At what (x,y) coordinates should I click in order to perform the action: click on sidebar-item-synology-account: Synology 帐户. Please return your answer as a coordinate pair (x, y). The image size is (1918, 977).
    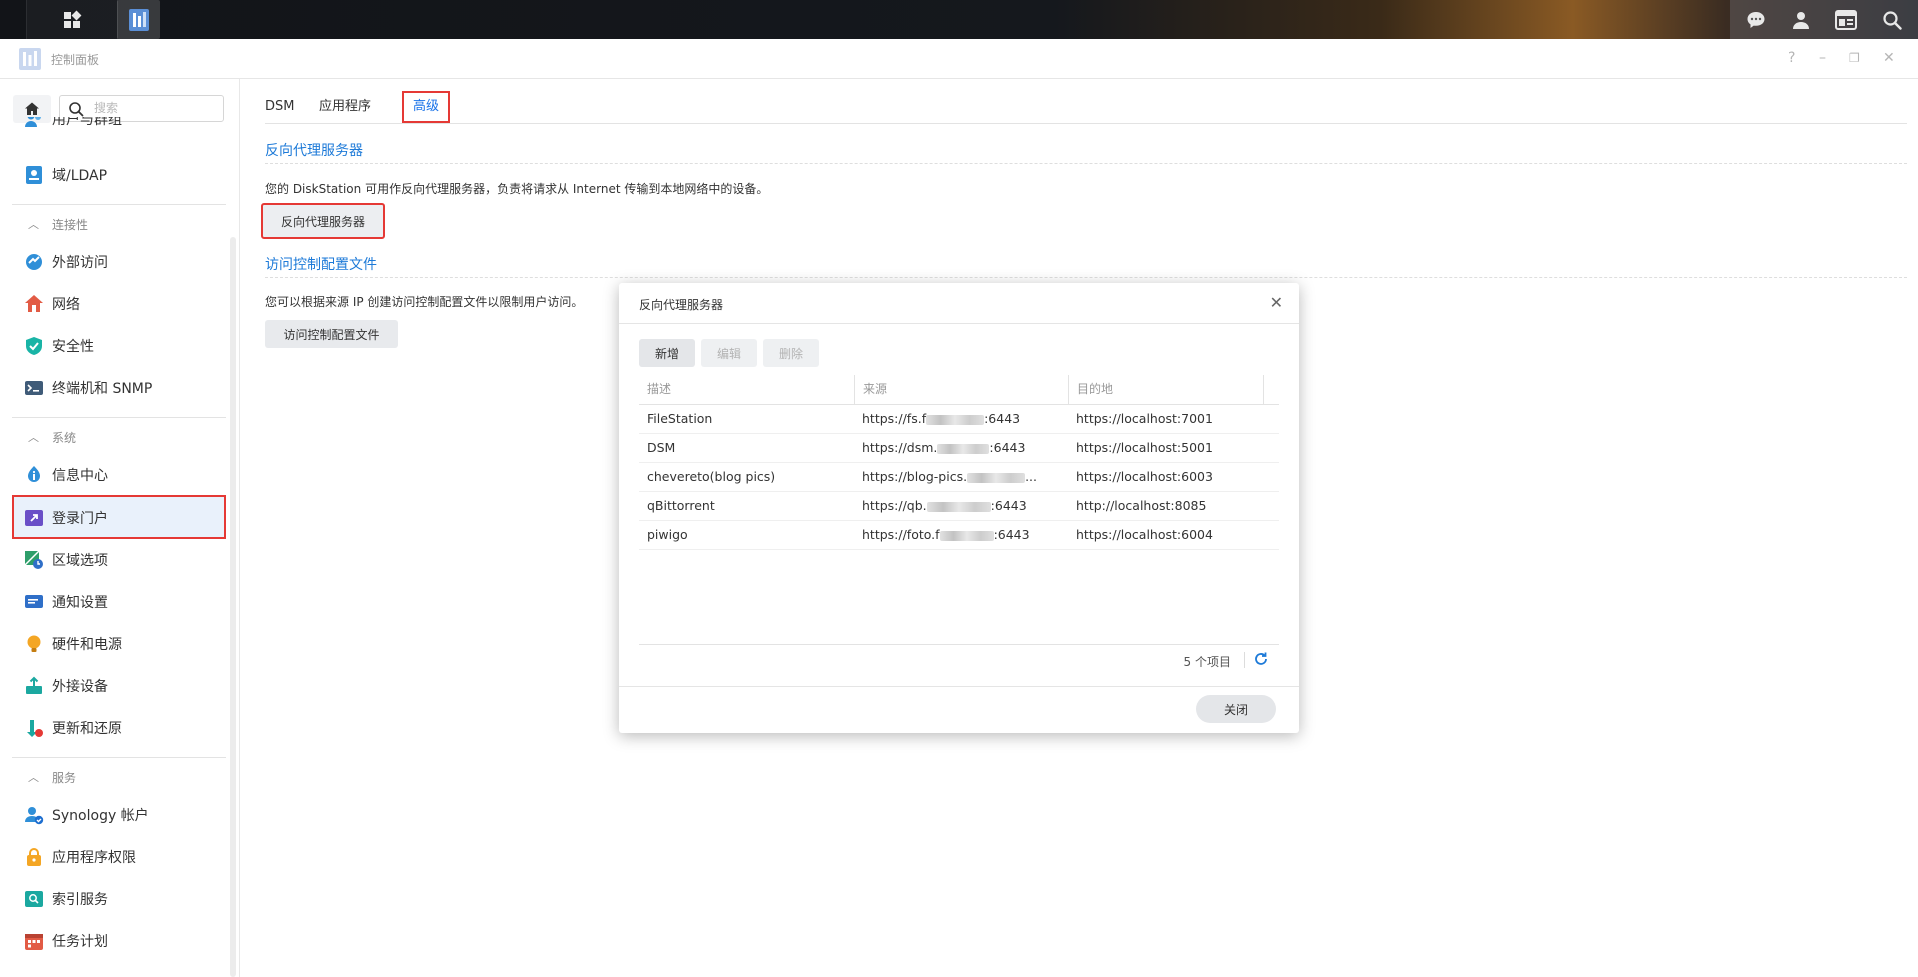
    Looking at the image, I should click on (119, 814).